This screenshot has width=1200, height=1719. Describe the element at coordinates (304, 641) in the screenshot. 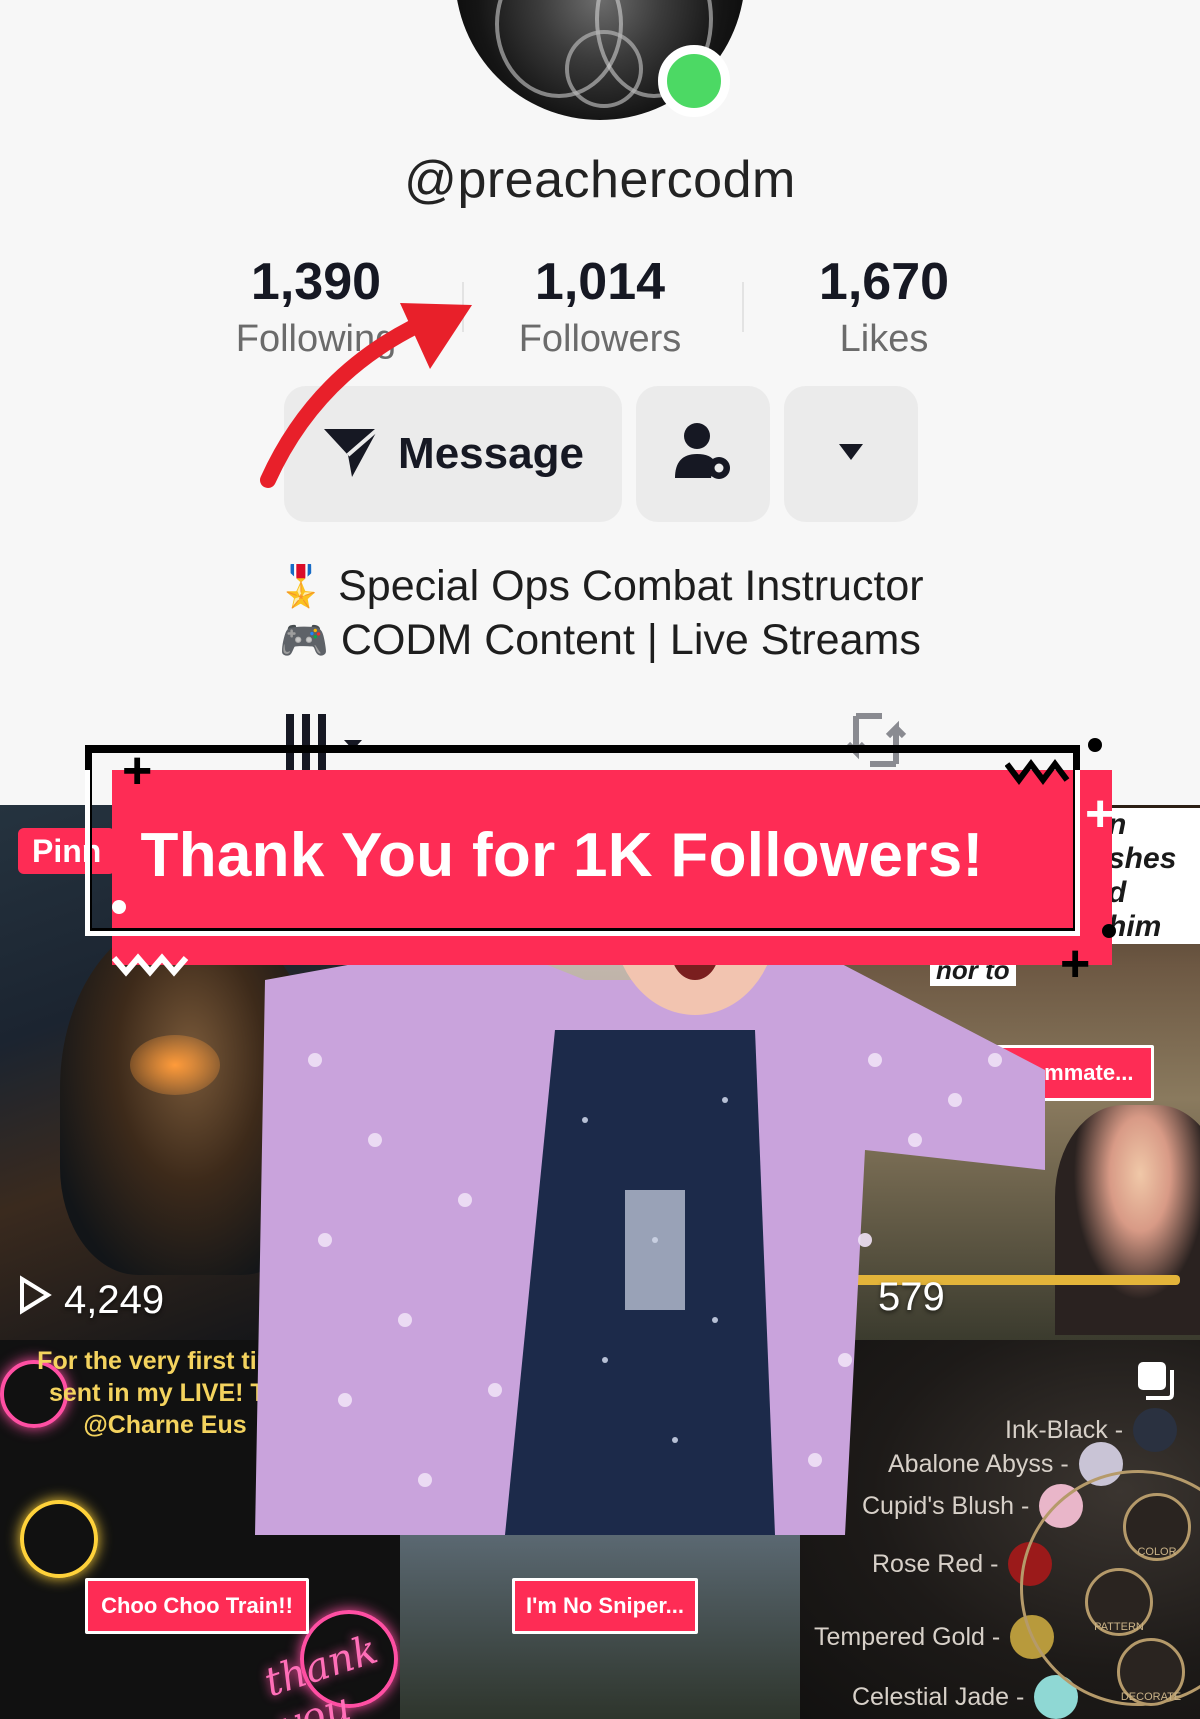

I see `gamepad-icon: 🎮` at that location.